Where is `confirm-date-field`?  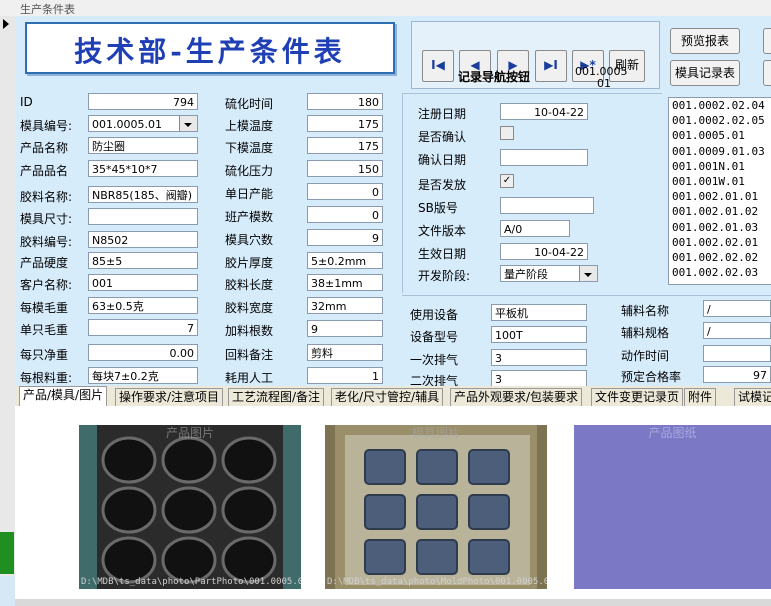
confirm-date-field is located at coordinates (544, 157).